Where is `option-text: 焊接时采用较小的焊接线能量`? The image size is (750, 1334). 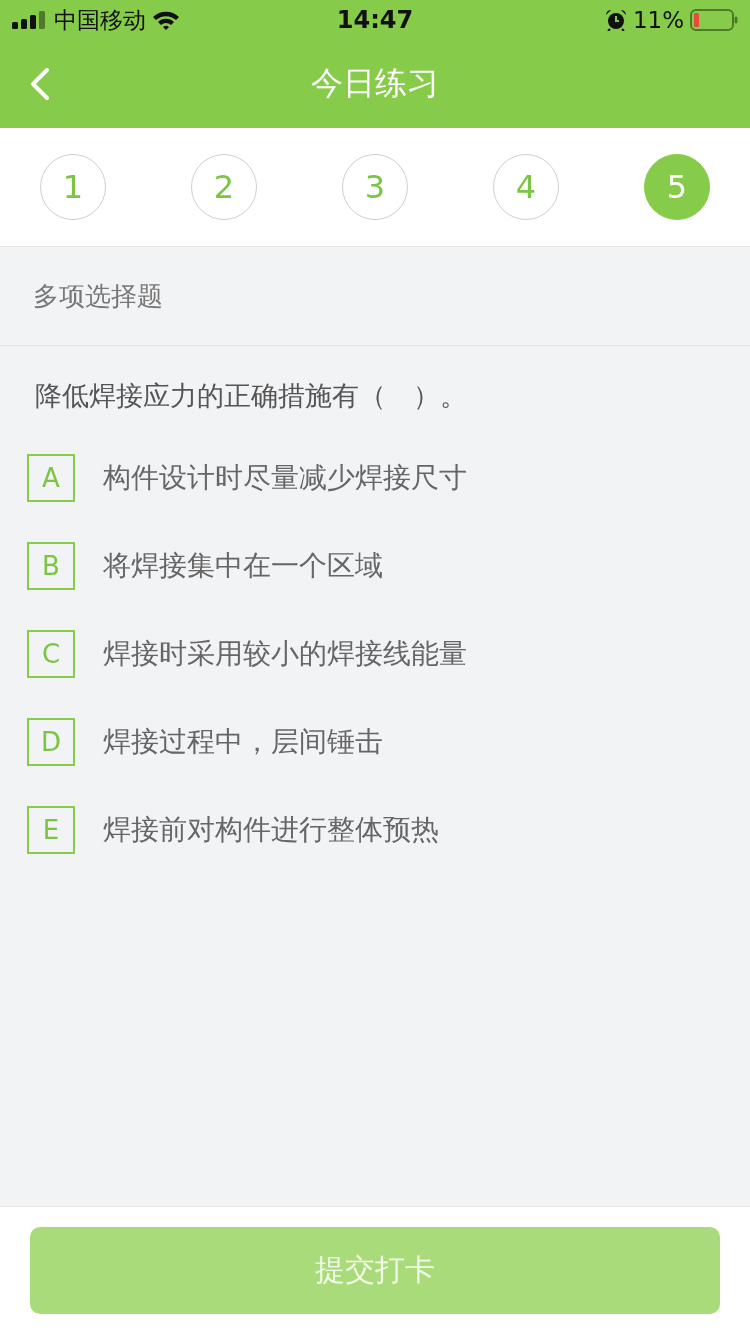 option-text: 焊接时采用较小的焊接线能量 is located at coordinates (285, 654).